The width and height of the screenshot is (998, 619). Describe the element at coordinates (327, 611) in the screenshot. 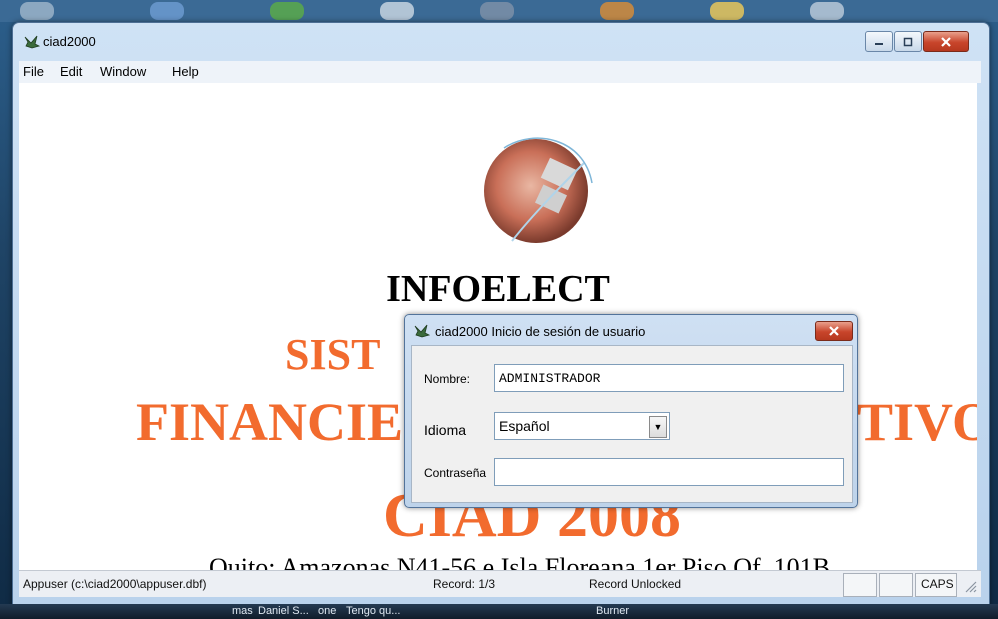

I see `taskbar-item: one` at that location.